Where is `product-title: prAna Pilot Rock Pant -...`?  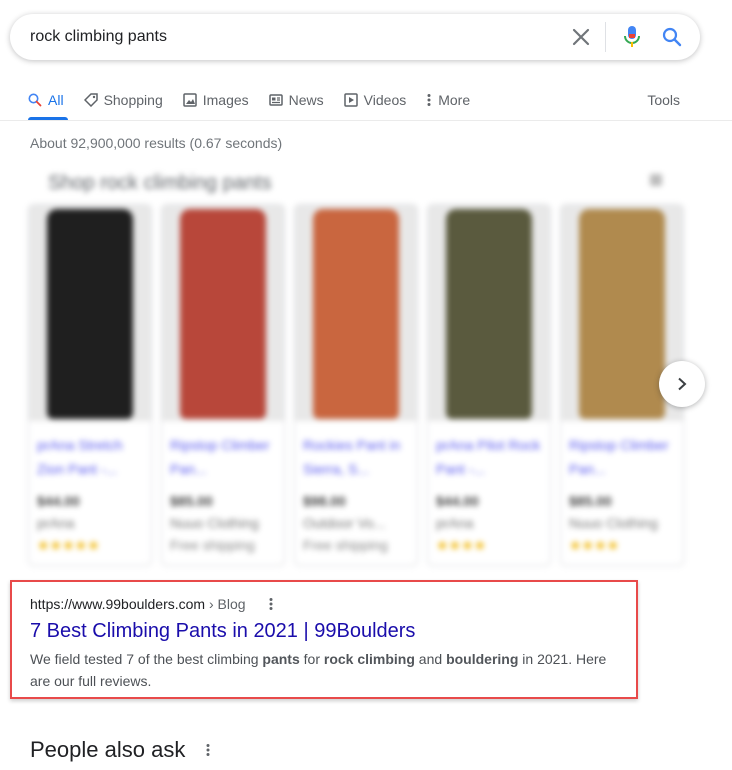
product-title: prAna Pilot Rock Pant -... is located at coordinates (488, 457).